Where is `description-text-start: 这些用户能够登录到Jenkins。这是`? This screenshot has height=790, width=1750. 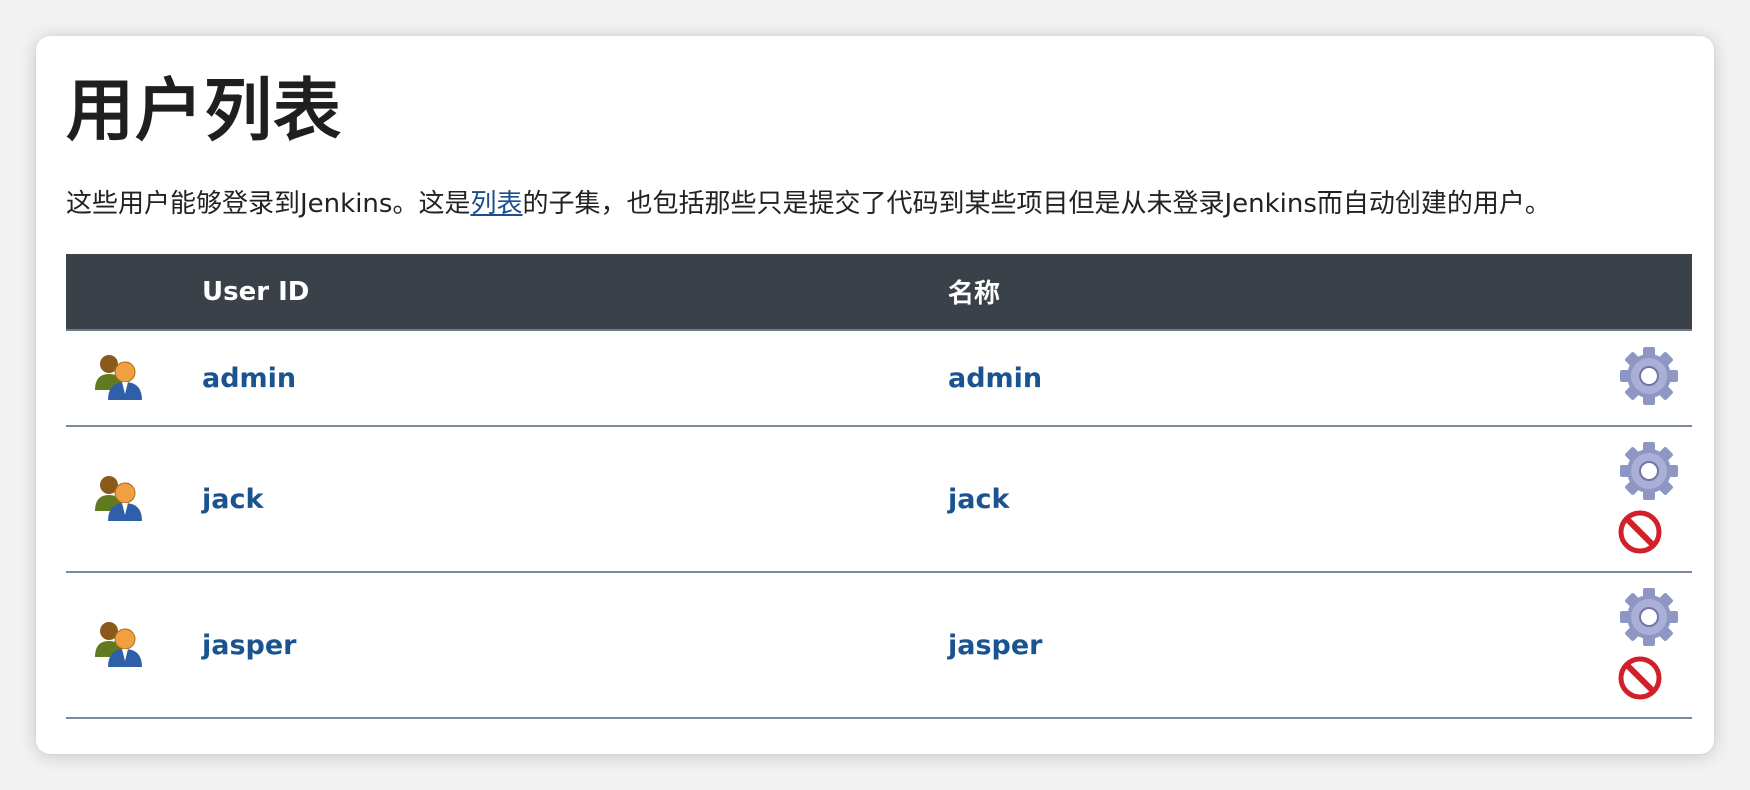
description-text-start: 这些用户能够登录到Jenkins。这是 is located at coordinates (268, 204).